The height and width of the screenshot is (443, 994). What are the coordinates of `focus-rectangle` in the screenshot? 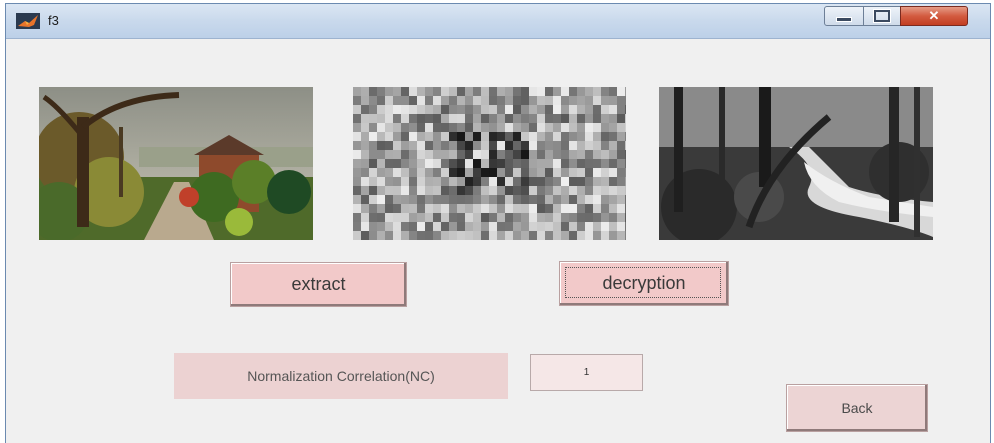 It's located at (643, 282).